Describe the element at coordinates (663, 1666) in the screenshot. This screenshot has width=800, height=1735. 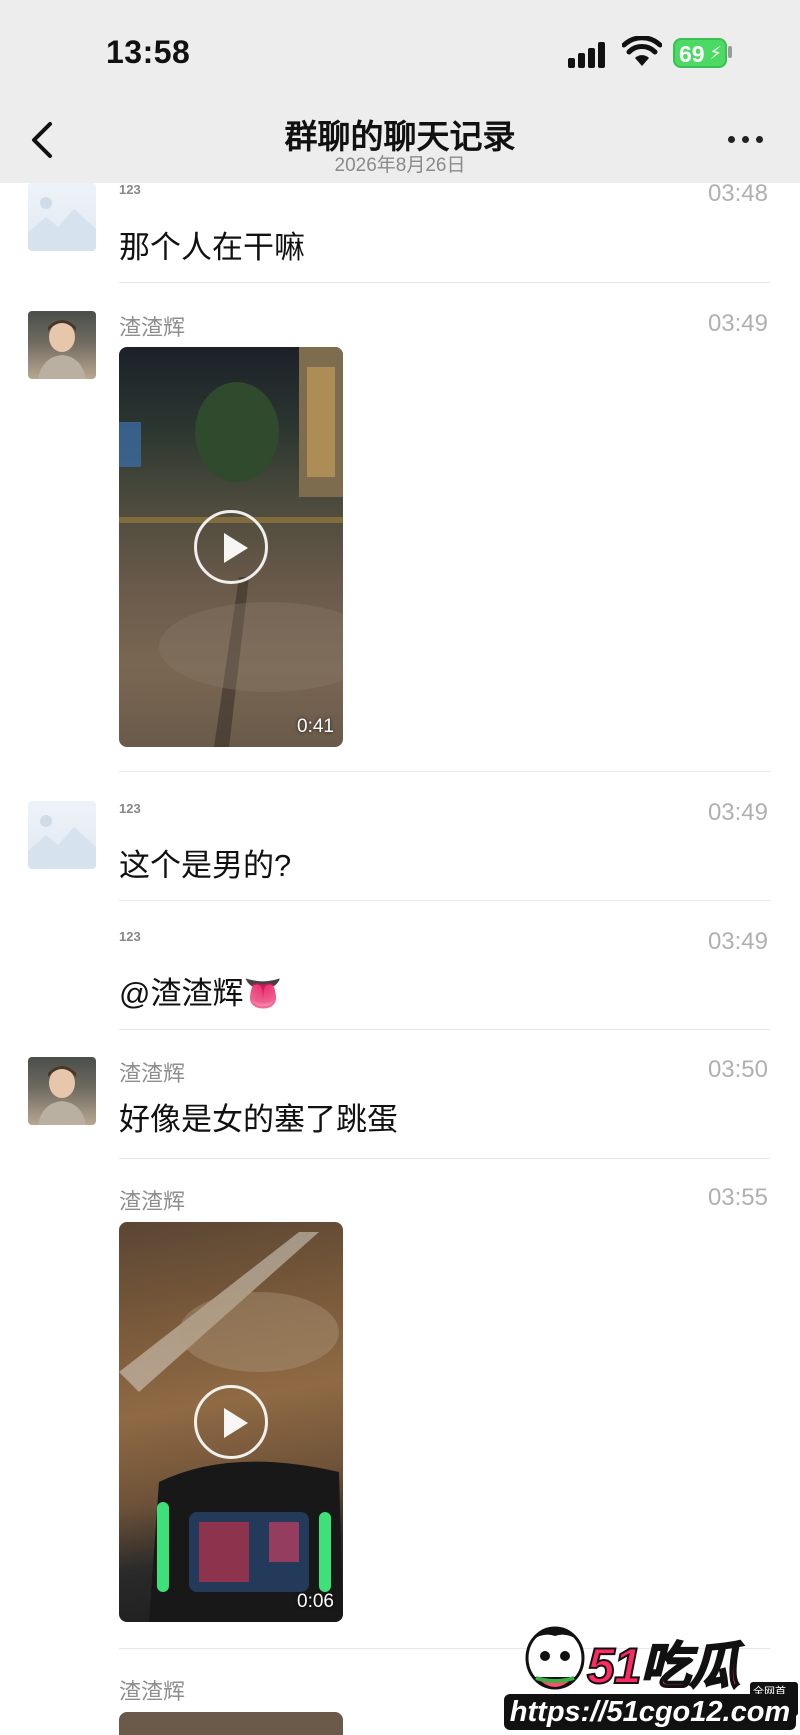
I see `watermark-brand: 51吃瓜` at that location.